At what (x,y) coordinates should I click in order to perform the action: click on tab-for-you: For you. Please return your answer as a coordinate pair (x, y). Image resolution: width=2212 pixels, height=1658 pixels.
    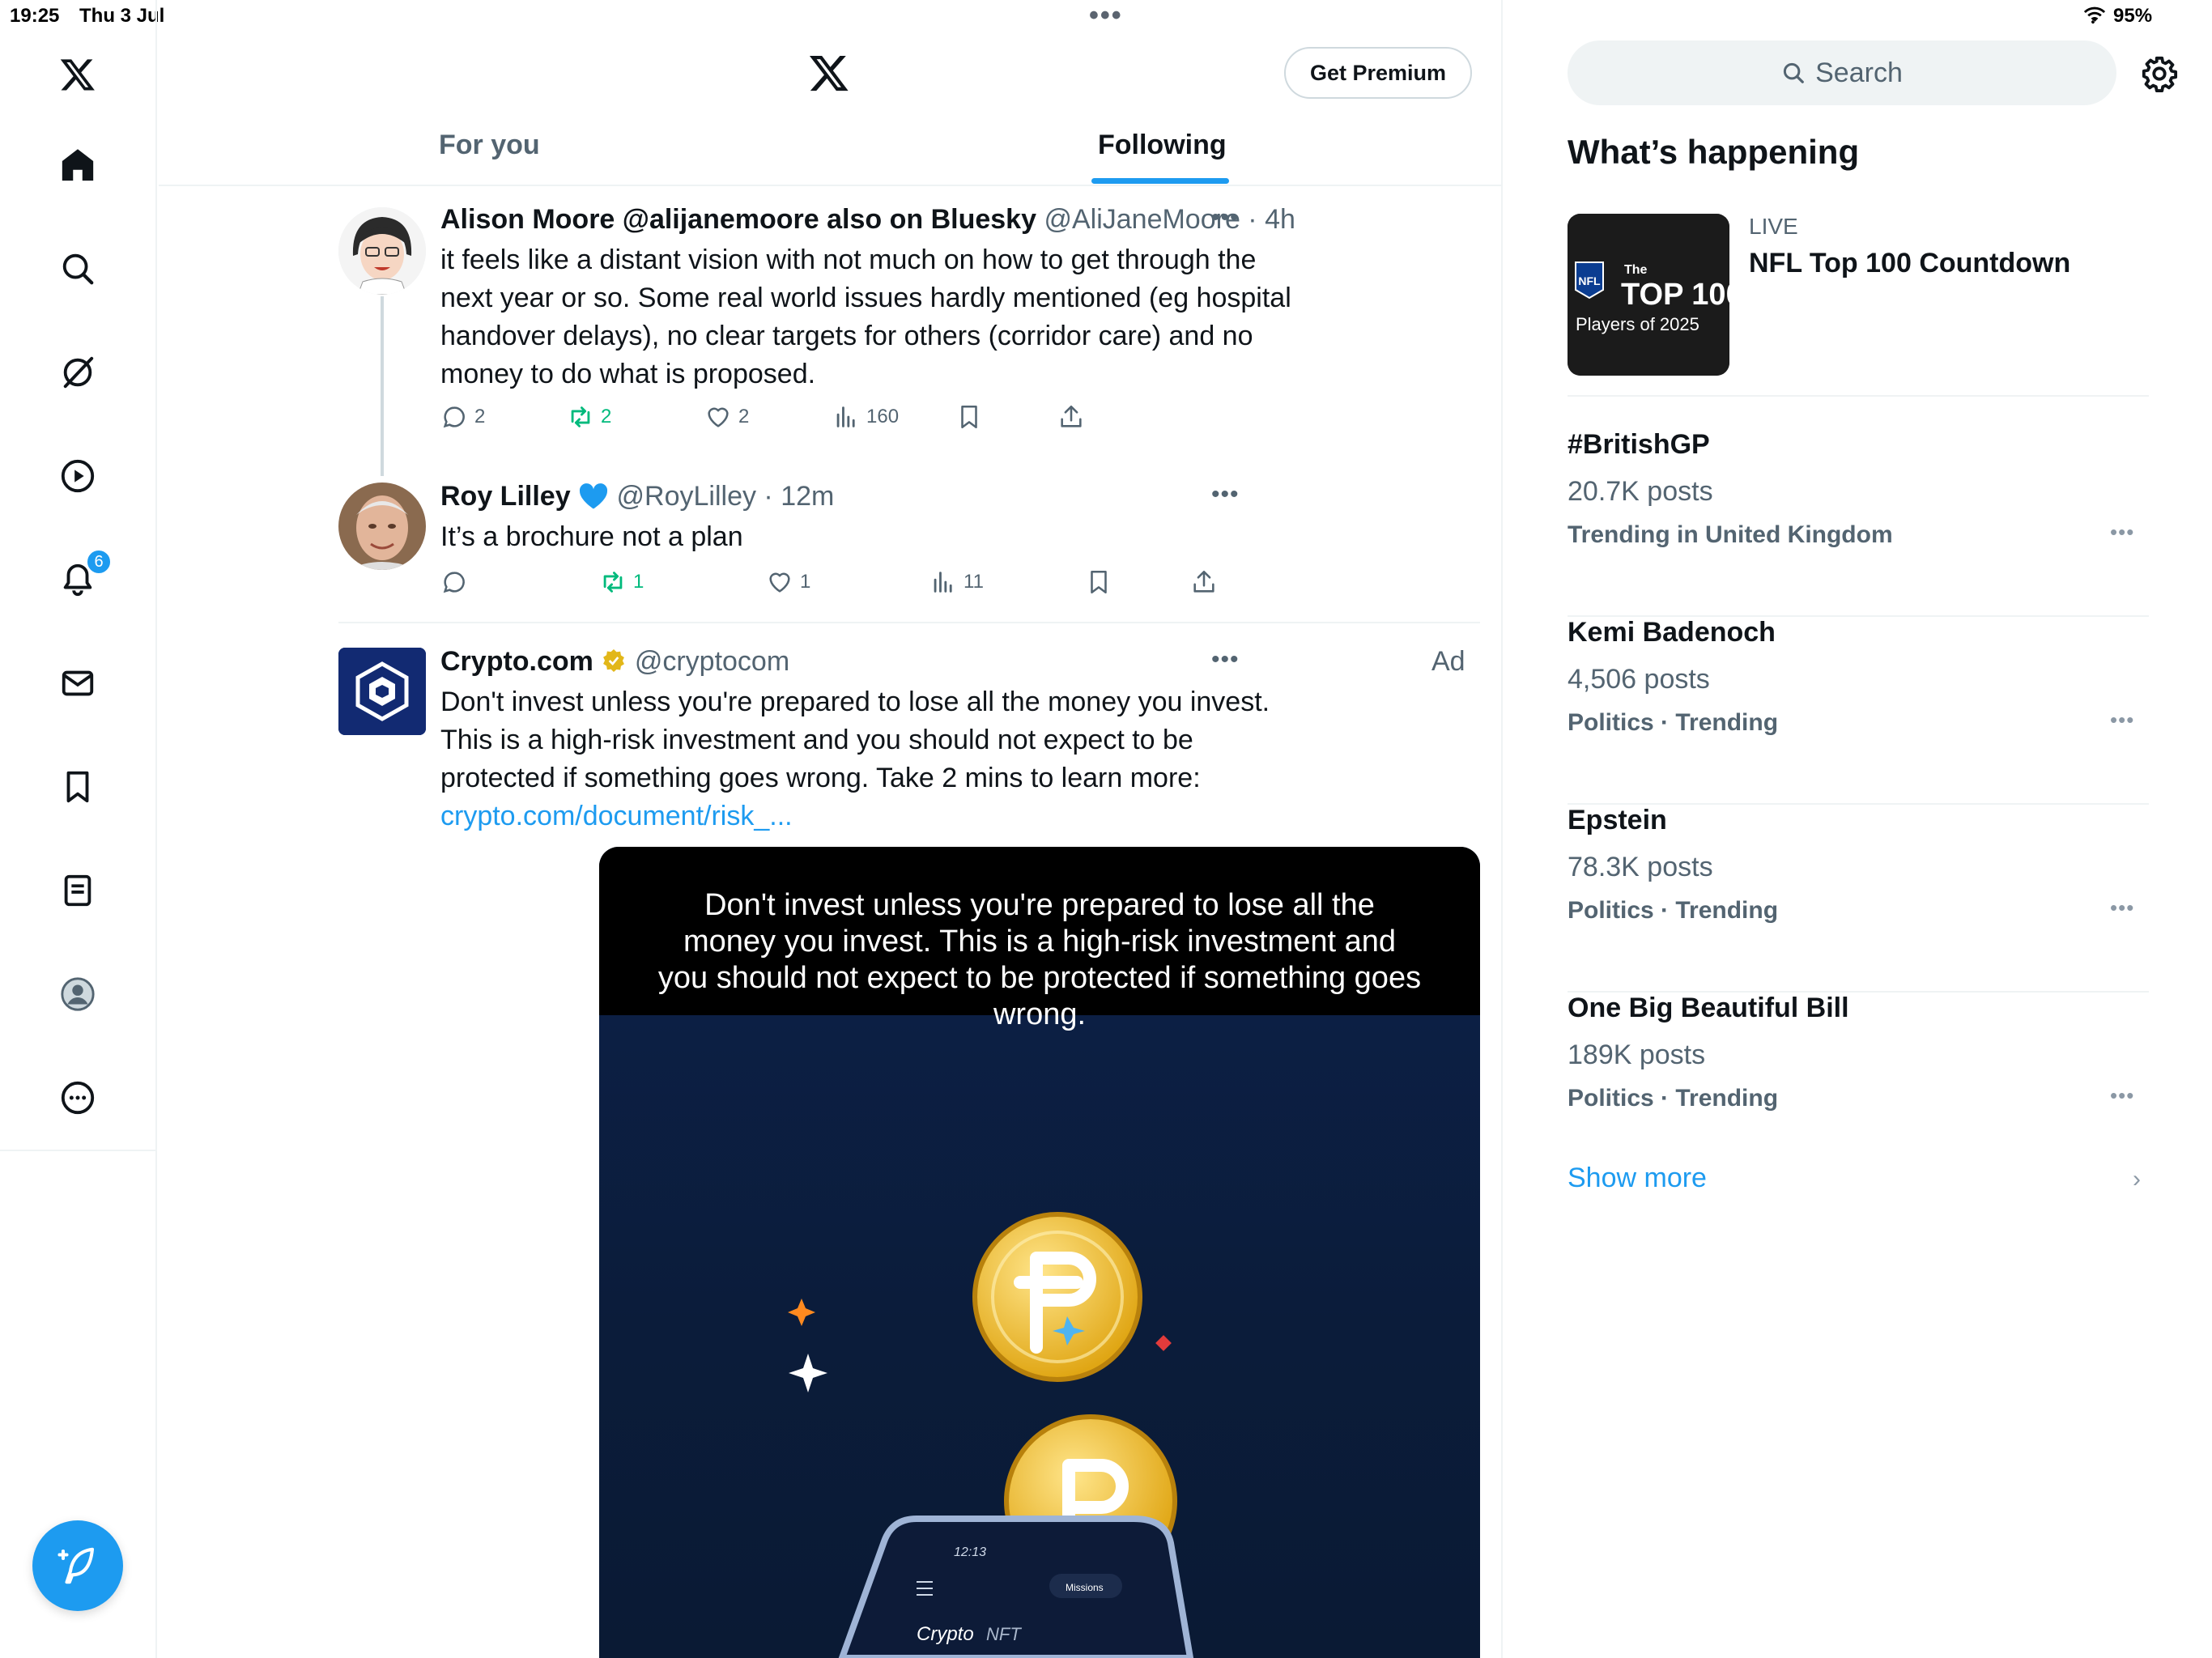
    Looking at the image, I should click on (489, 145).